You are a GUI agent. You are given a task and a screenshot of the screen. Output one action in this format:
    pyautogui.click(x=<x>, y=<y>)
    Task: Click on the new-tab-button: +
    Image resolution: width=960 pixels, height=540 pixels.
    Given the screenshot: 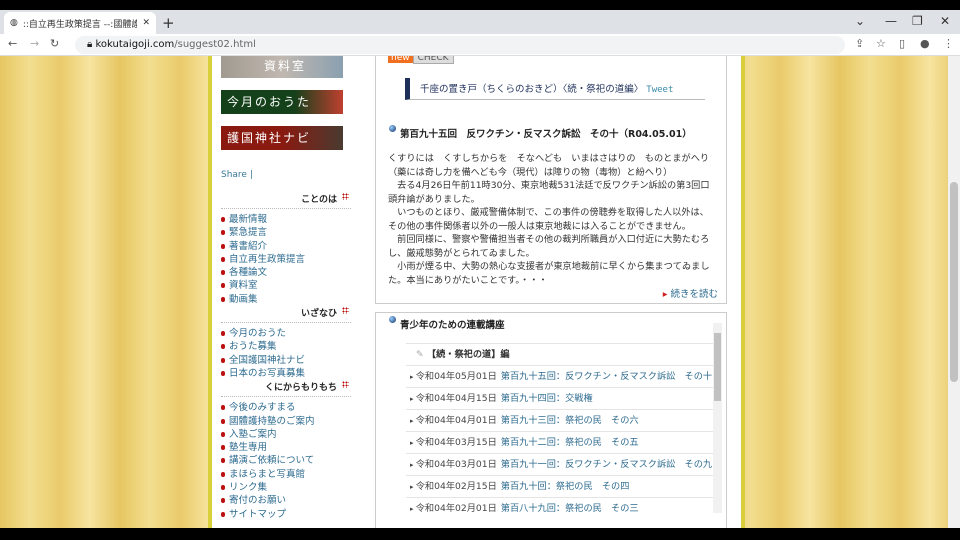 What is the action you would take?
    pyautogui.click(x=168, y=23)
    